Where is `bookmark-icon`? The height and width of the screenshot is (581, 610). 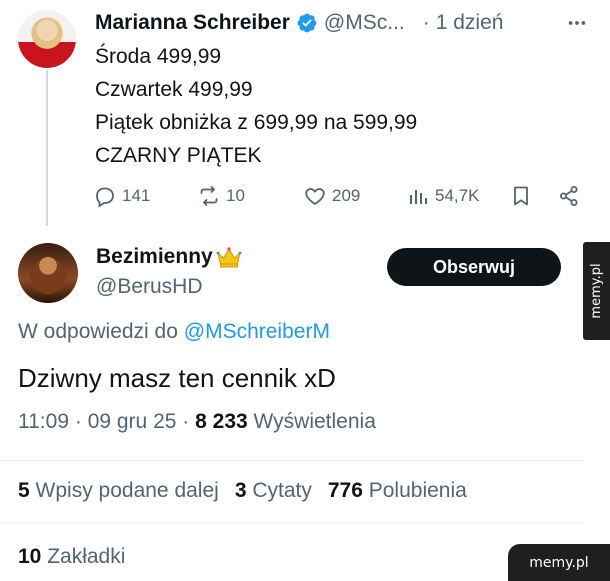
bookmark-icon is located at coordinates (521, 196).